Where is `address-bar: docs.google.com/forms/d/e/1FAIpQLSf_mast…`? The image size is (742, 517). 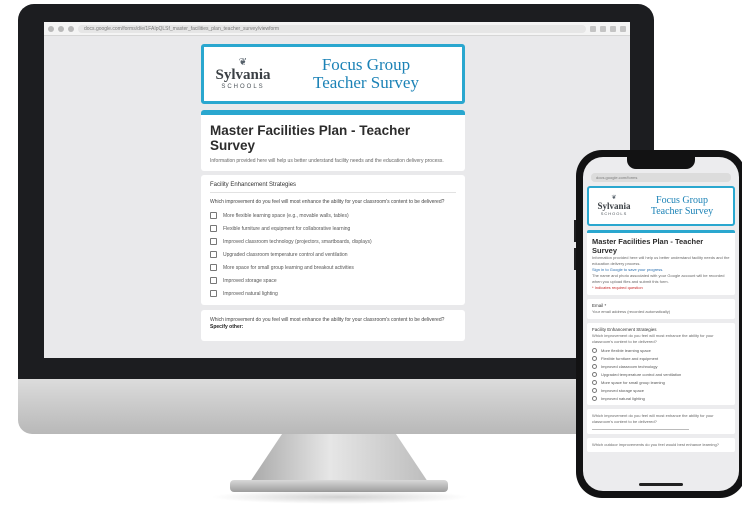 address-bar: docs.google.com/forms/d/e/1FAIpQLSf_mast… is located at coordinates (332, 28).